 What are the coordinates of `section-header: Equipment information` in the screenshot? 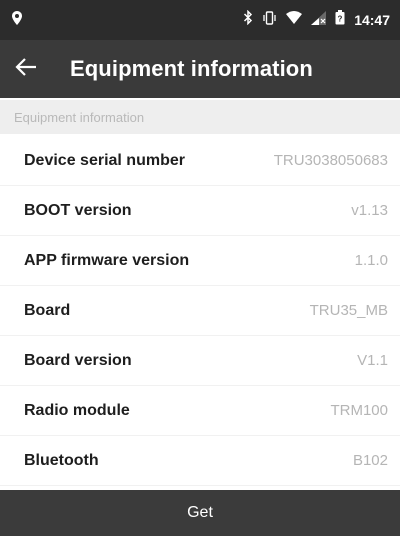 It's located at (200, 117).